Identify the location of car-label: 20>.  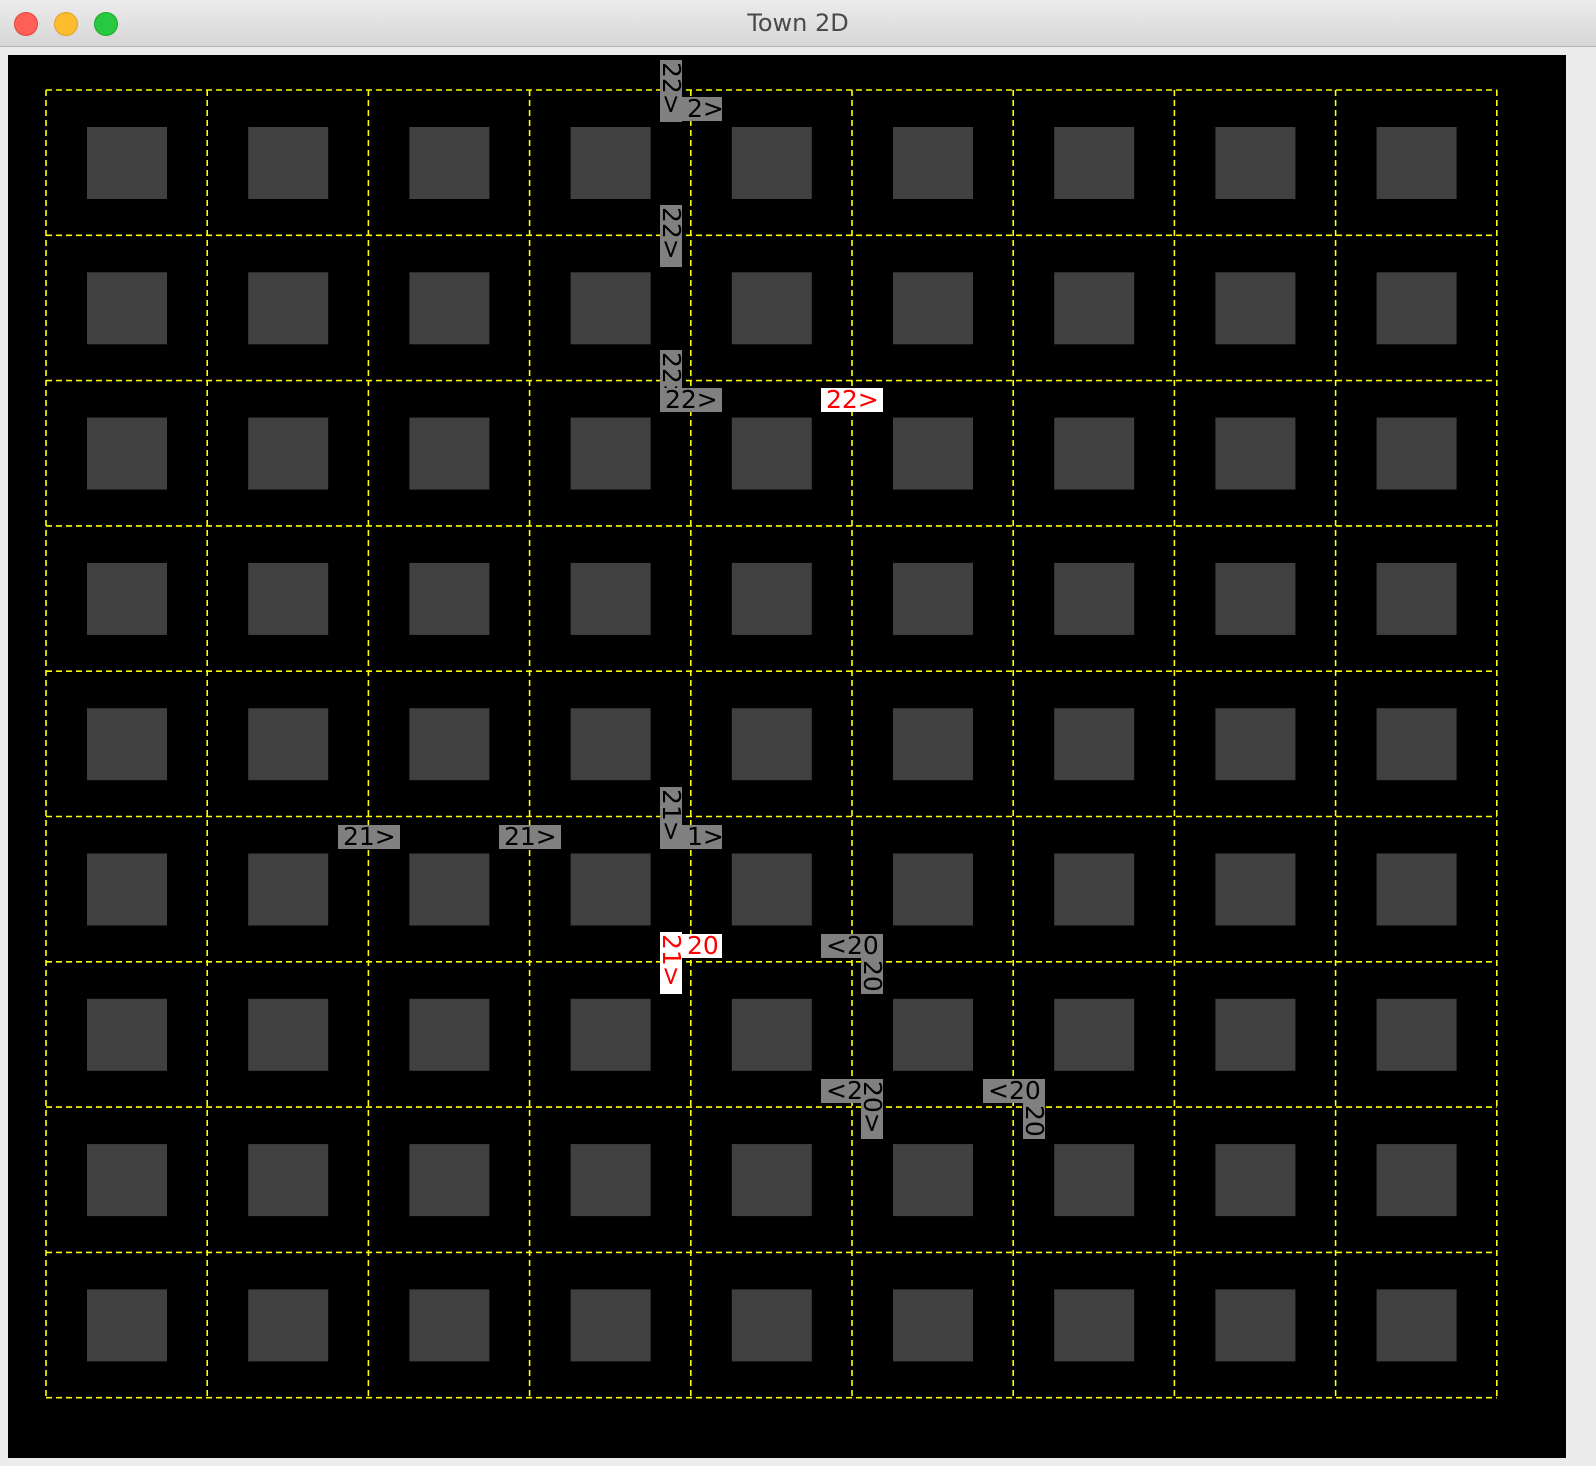
(872, 1109).